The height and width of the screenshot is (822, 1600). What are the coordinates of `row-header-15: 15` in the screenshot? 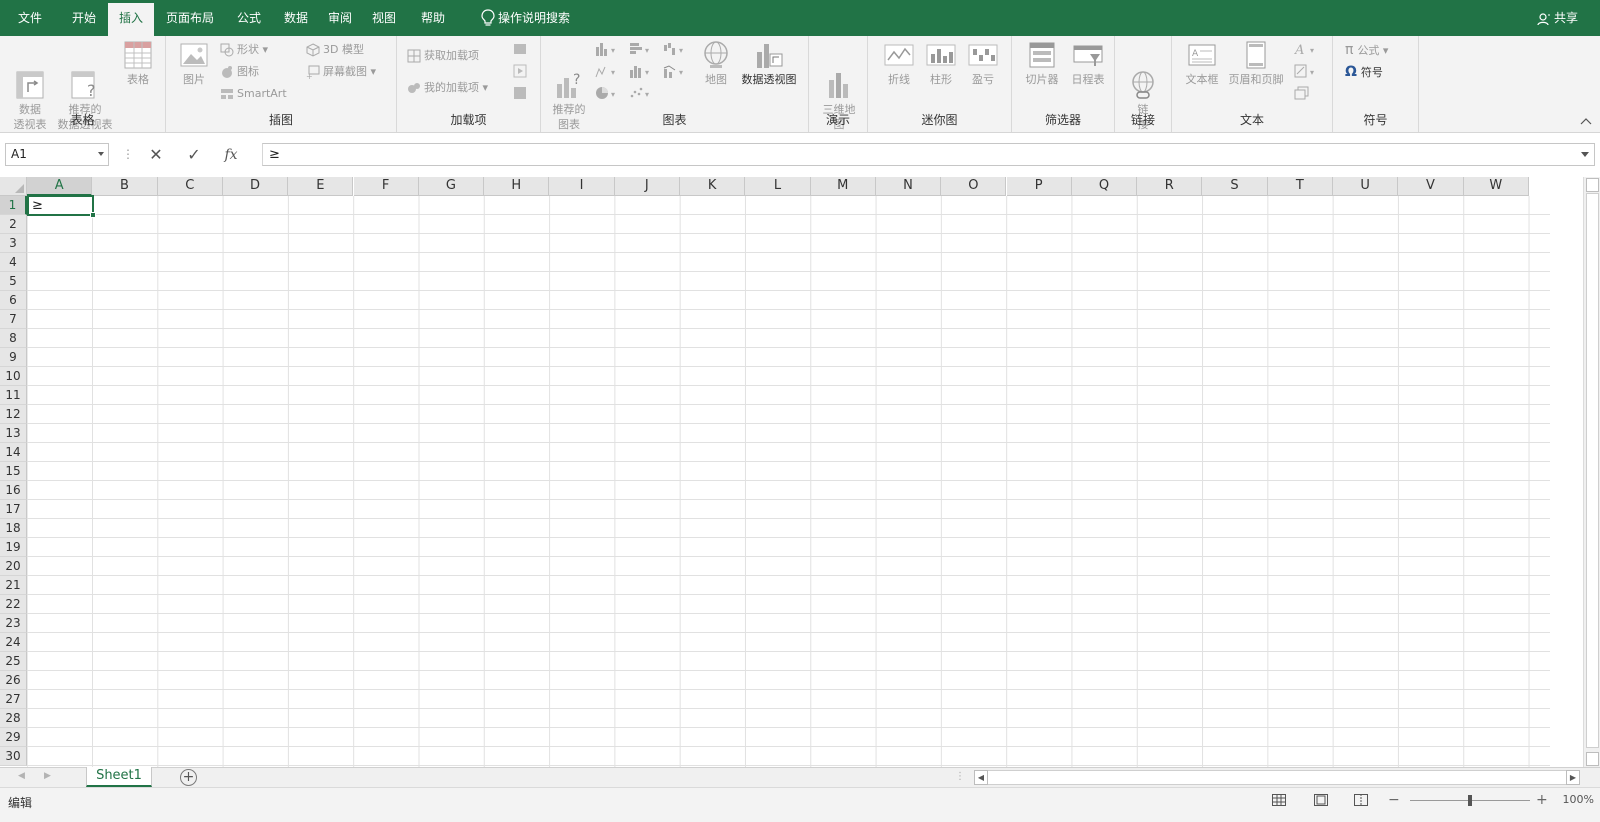 It's located at (13, 471).